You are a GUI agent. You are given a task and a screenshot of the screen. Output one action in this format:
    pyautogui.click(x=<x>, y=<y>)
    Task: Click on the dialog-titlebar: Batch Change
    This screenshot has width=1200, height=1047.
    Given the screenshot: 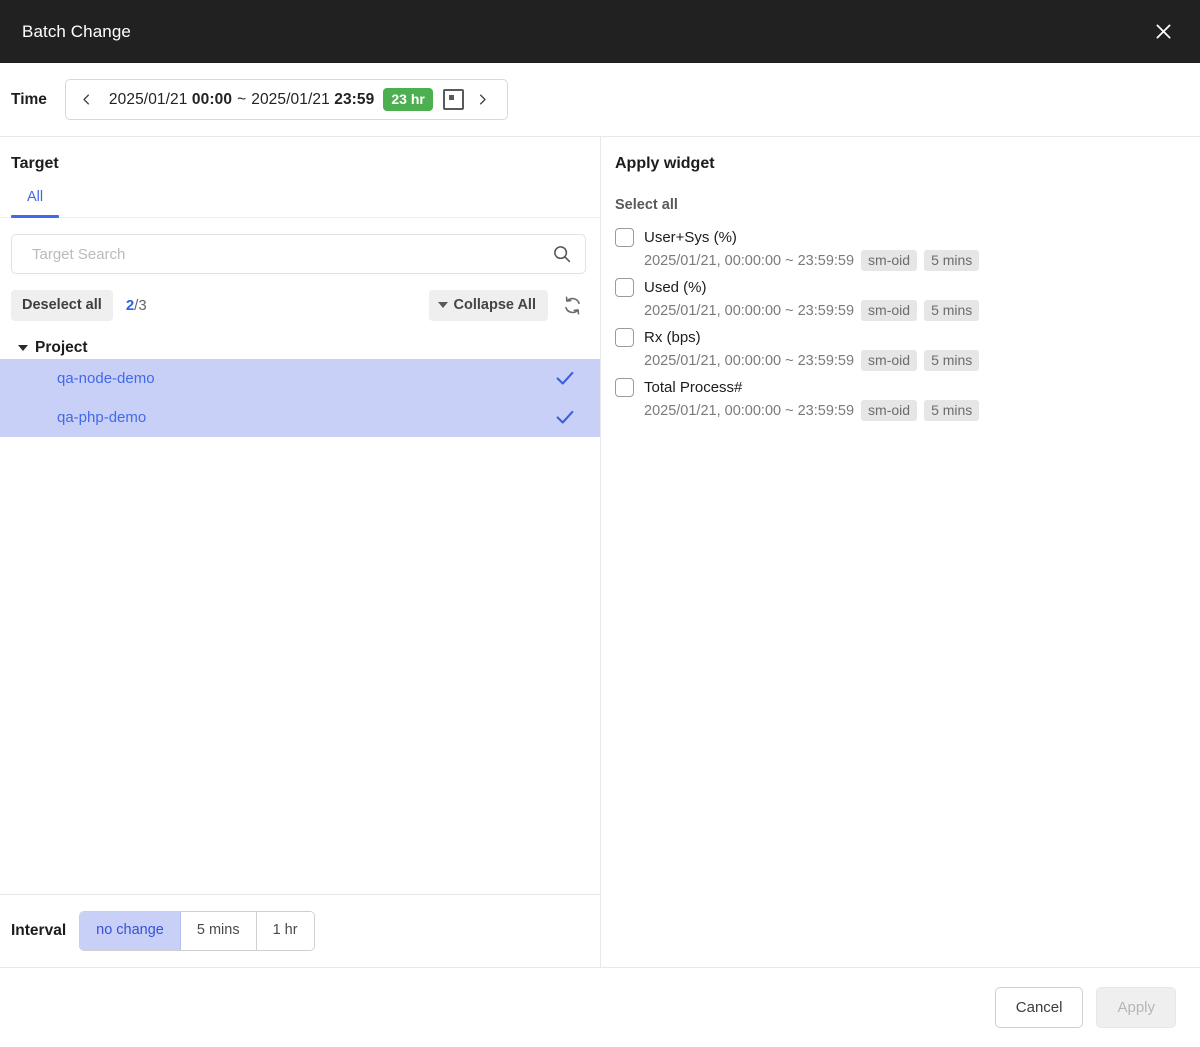 What is the action you would take?
    pyautogui.click(x=600, y=31)
    